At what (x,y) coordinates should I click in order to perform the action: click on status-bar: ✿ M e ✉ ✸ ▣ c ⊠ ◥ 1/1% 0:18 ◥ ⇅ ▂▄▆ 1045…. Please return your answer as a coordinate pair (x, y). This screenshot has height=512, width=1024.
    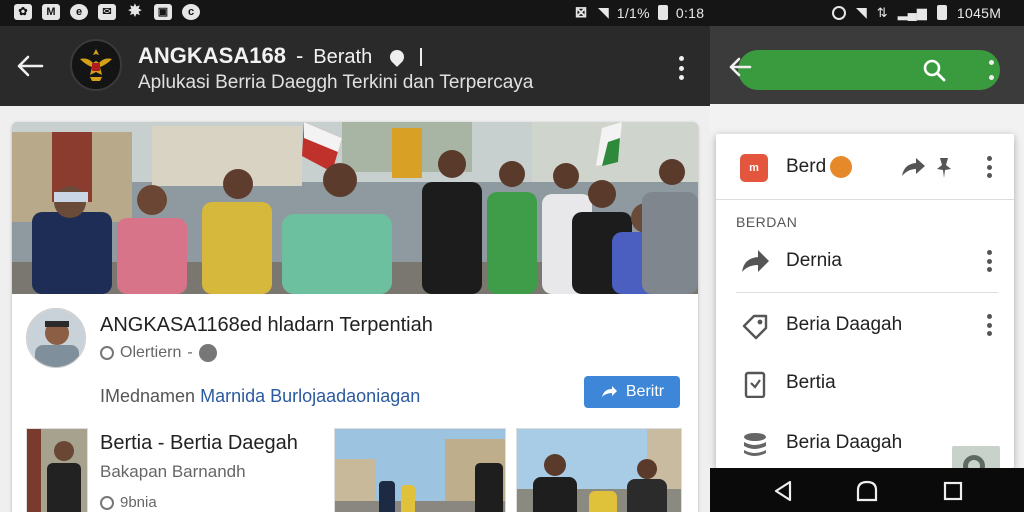
    Looking at the image, I should click on (512, 13).